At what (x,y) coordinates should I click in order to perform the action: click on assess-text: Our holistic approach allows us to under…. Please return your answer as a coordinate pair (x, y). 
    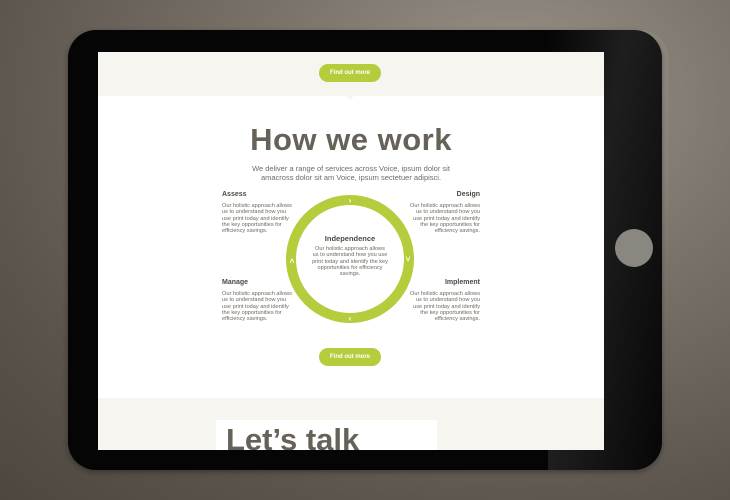
    Looking at the image, I should click on (257, 219).